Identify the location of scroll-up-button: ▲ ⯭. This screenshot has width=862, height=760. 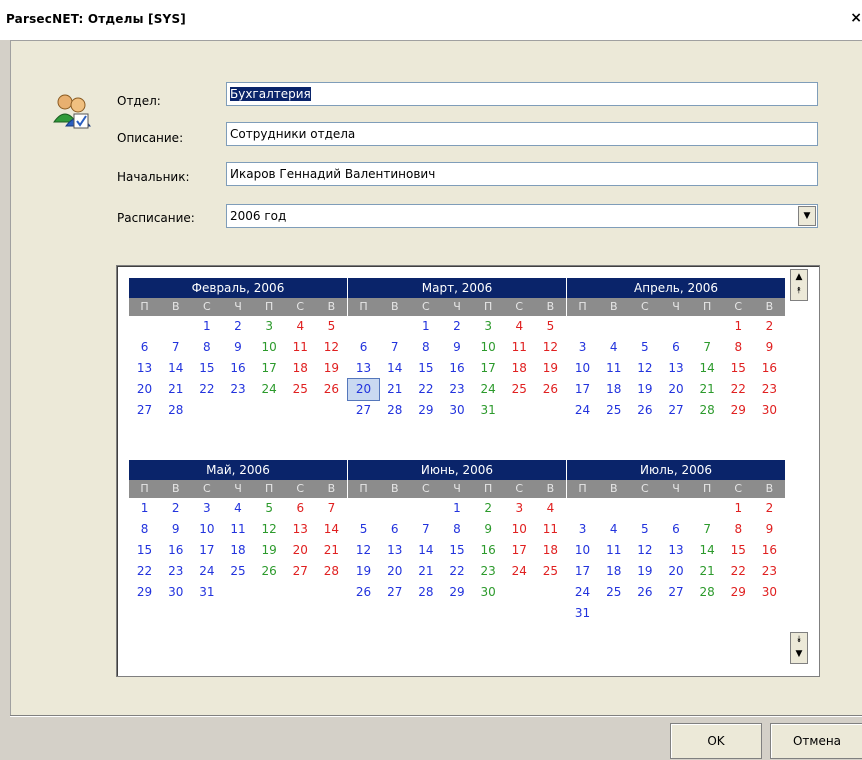
(799, 285).